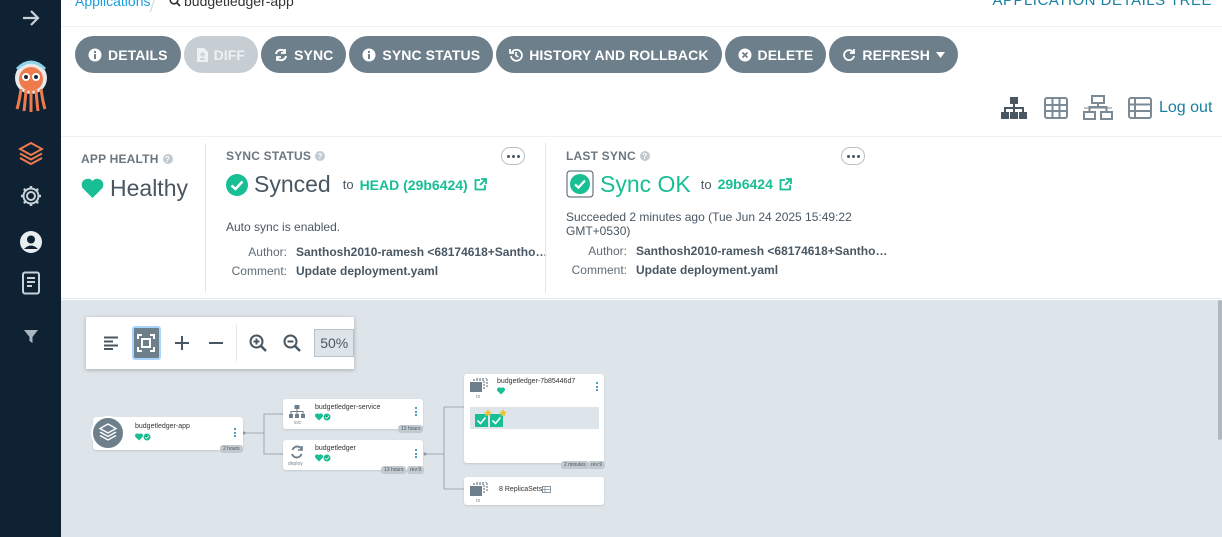 The width and height of the screenshot is (1222, 537). What do you see at coordinates (414, 185) in the screenshot?
I see `sync-revision-link: HEAD (29b6424)` at bounding box center [414, 185].